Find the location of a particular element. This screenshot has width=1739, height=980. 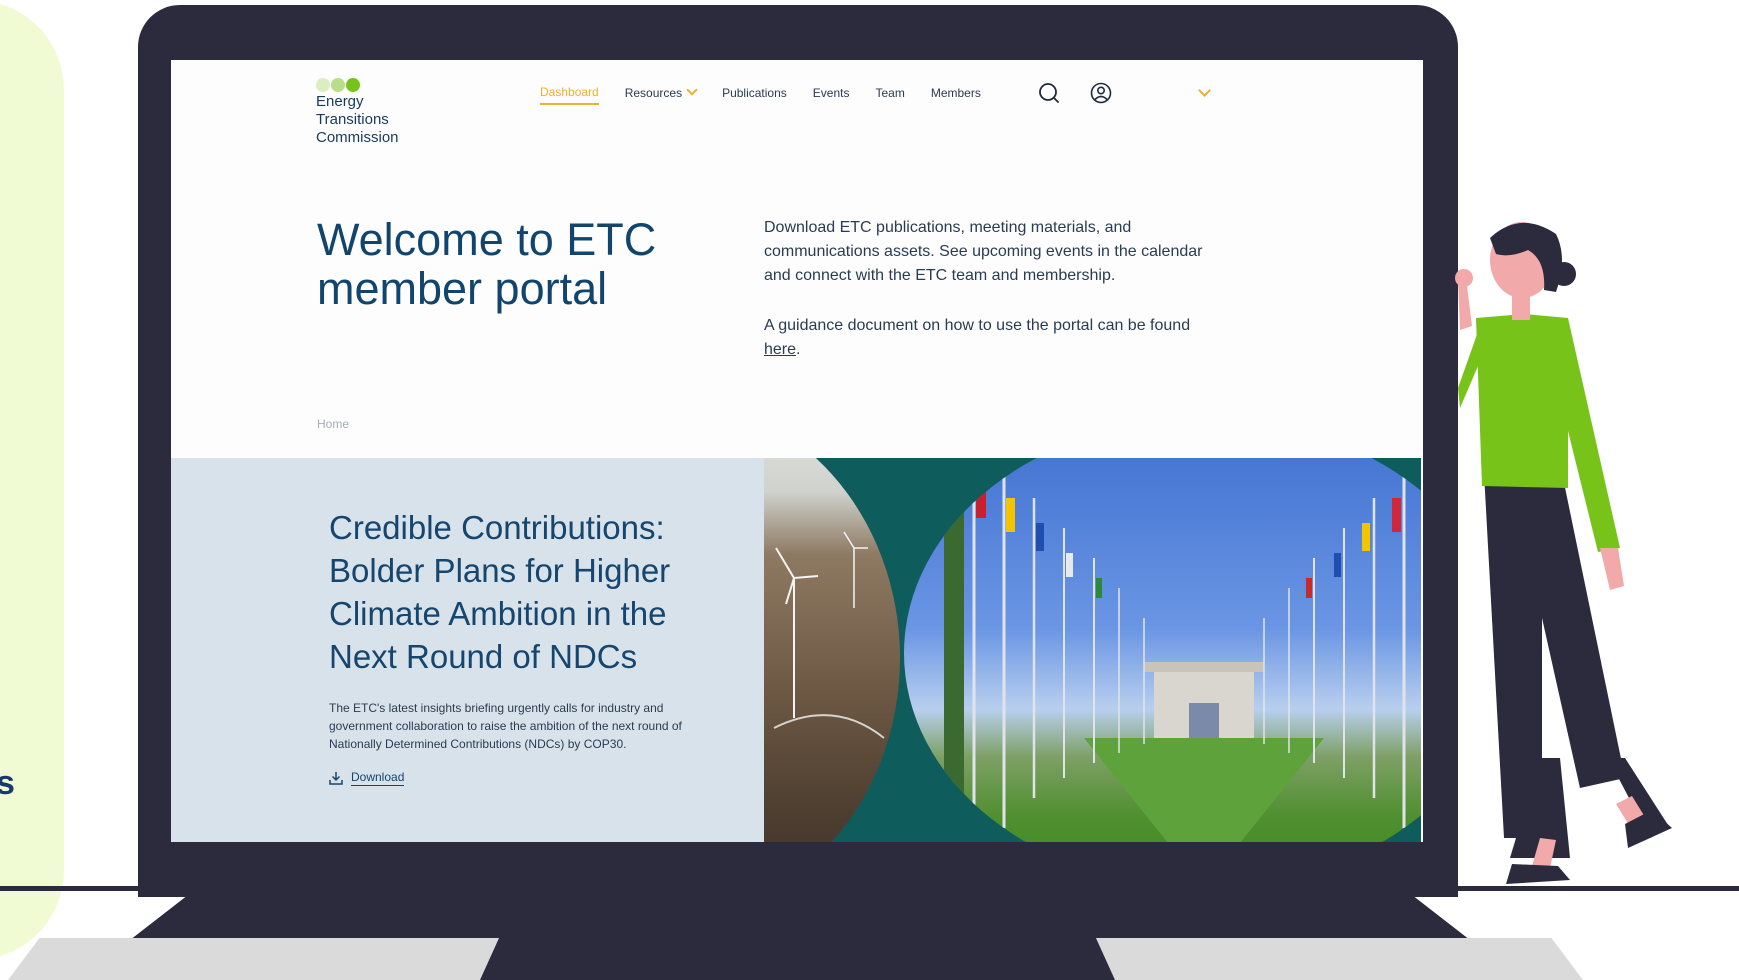

logo-line: Transitions is located at coordinates (352, 119).